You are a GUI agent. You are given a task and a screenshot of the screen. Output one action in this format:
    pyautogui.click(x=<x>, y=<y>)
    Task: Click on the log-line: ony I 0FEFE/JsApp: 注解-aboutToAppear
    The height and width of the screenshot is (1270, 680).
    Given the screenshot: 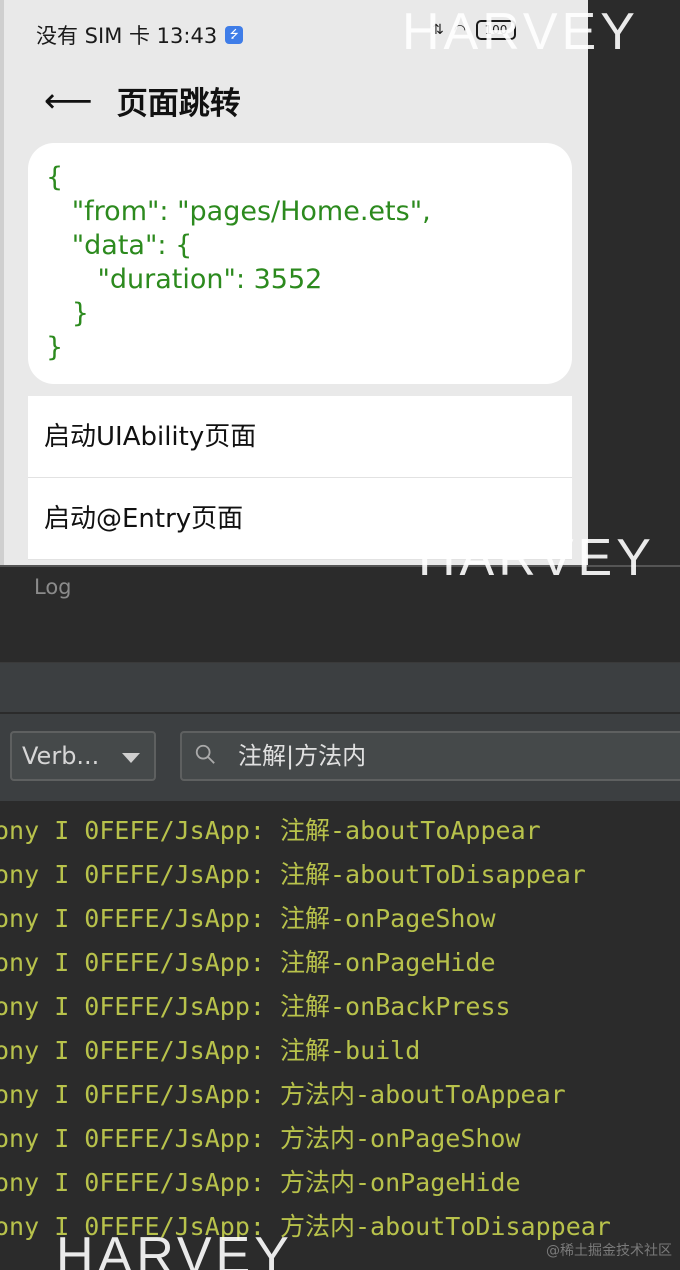 What is the action you would take?
    pyautogui.click(x=270, y=830)
    